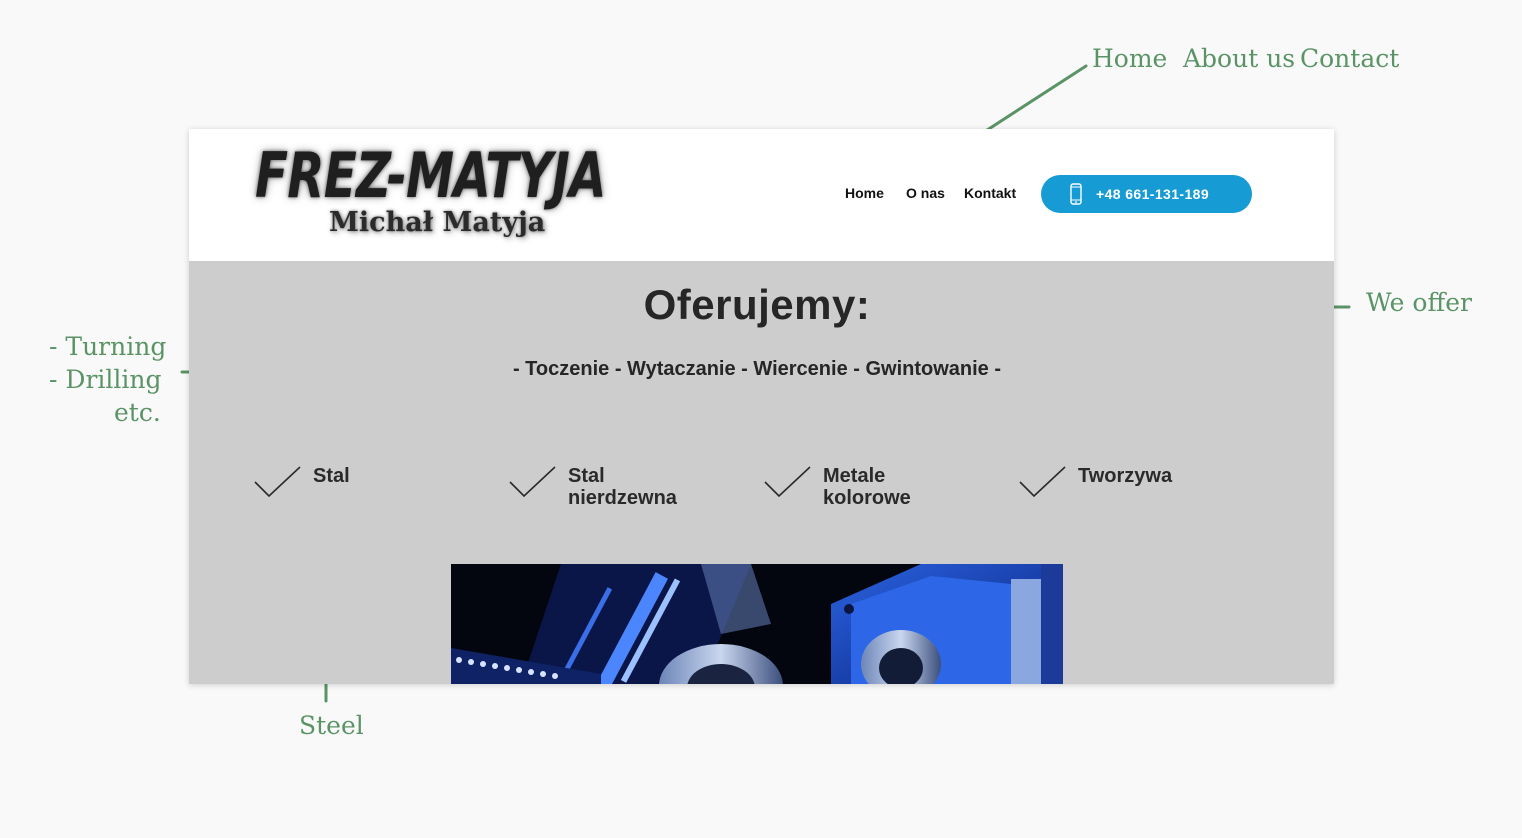 The width and height of the screenshot is (1522, 838). I want to click on logo: FREZ-MATYJA Michał Matyja, so click(430, 195).